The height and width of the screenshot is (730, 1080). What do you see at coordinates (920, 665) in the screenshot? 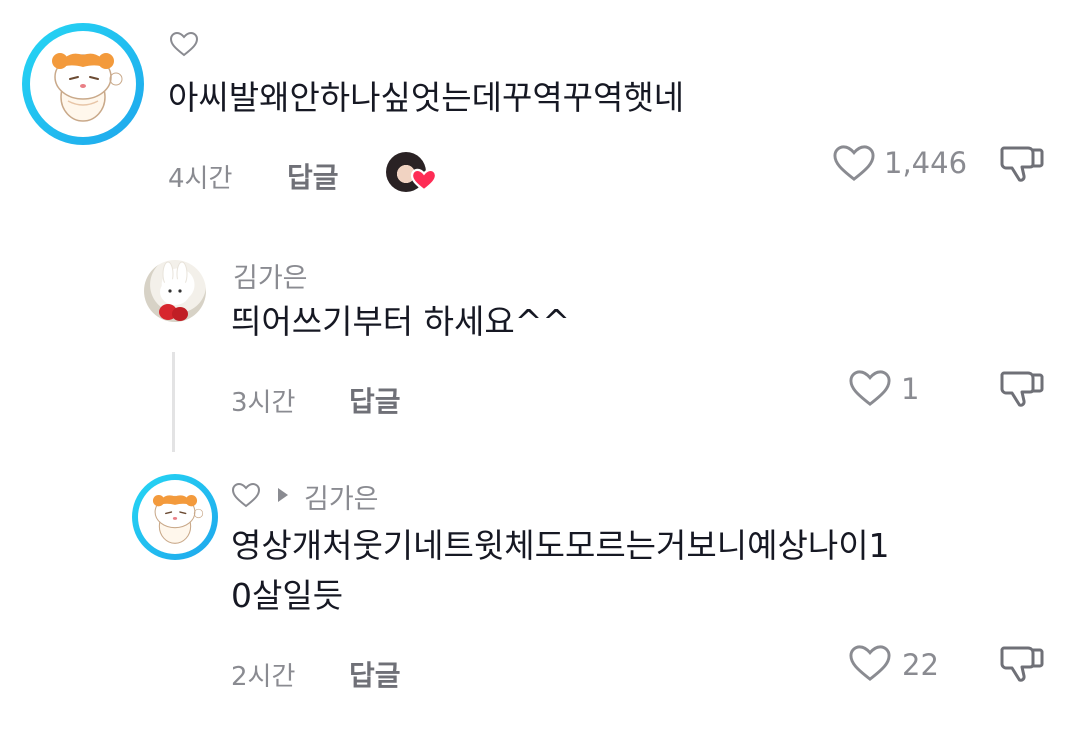
I see `like-count: 22` at bounding box center [920, 665].